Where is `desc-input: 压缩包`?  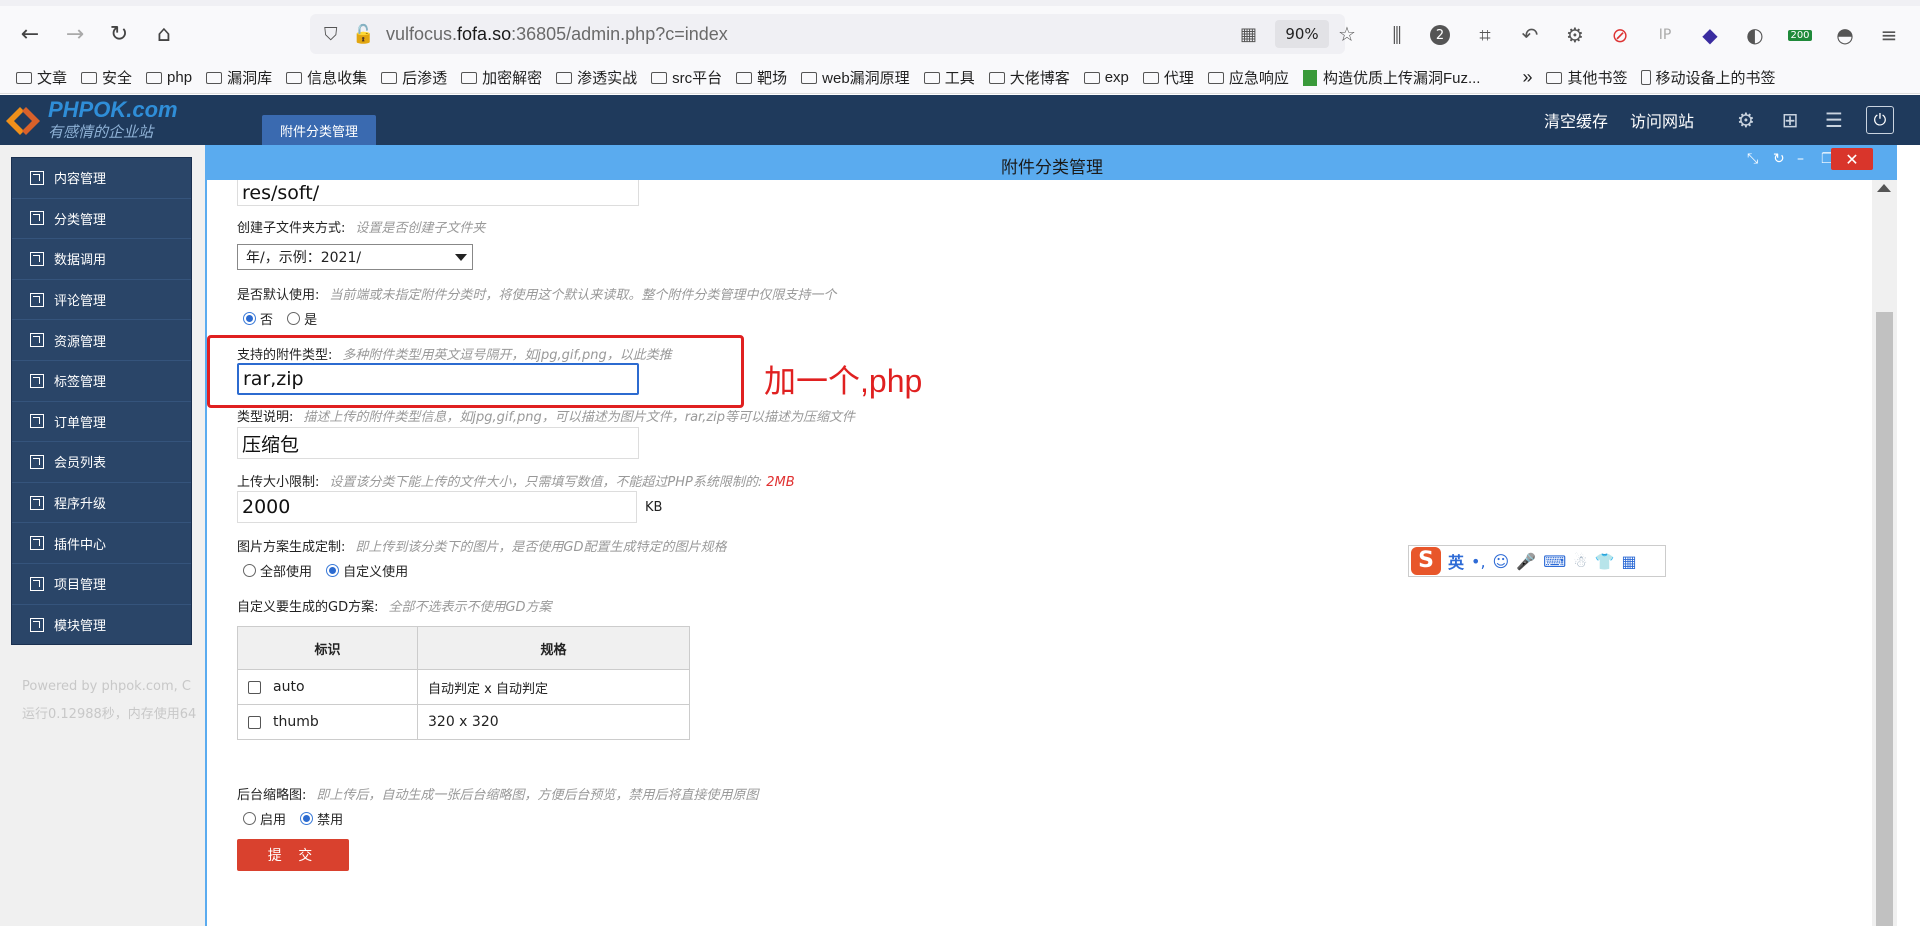 desc-input: 压缩包 is located at coordinates (438, 443).